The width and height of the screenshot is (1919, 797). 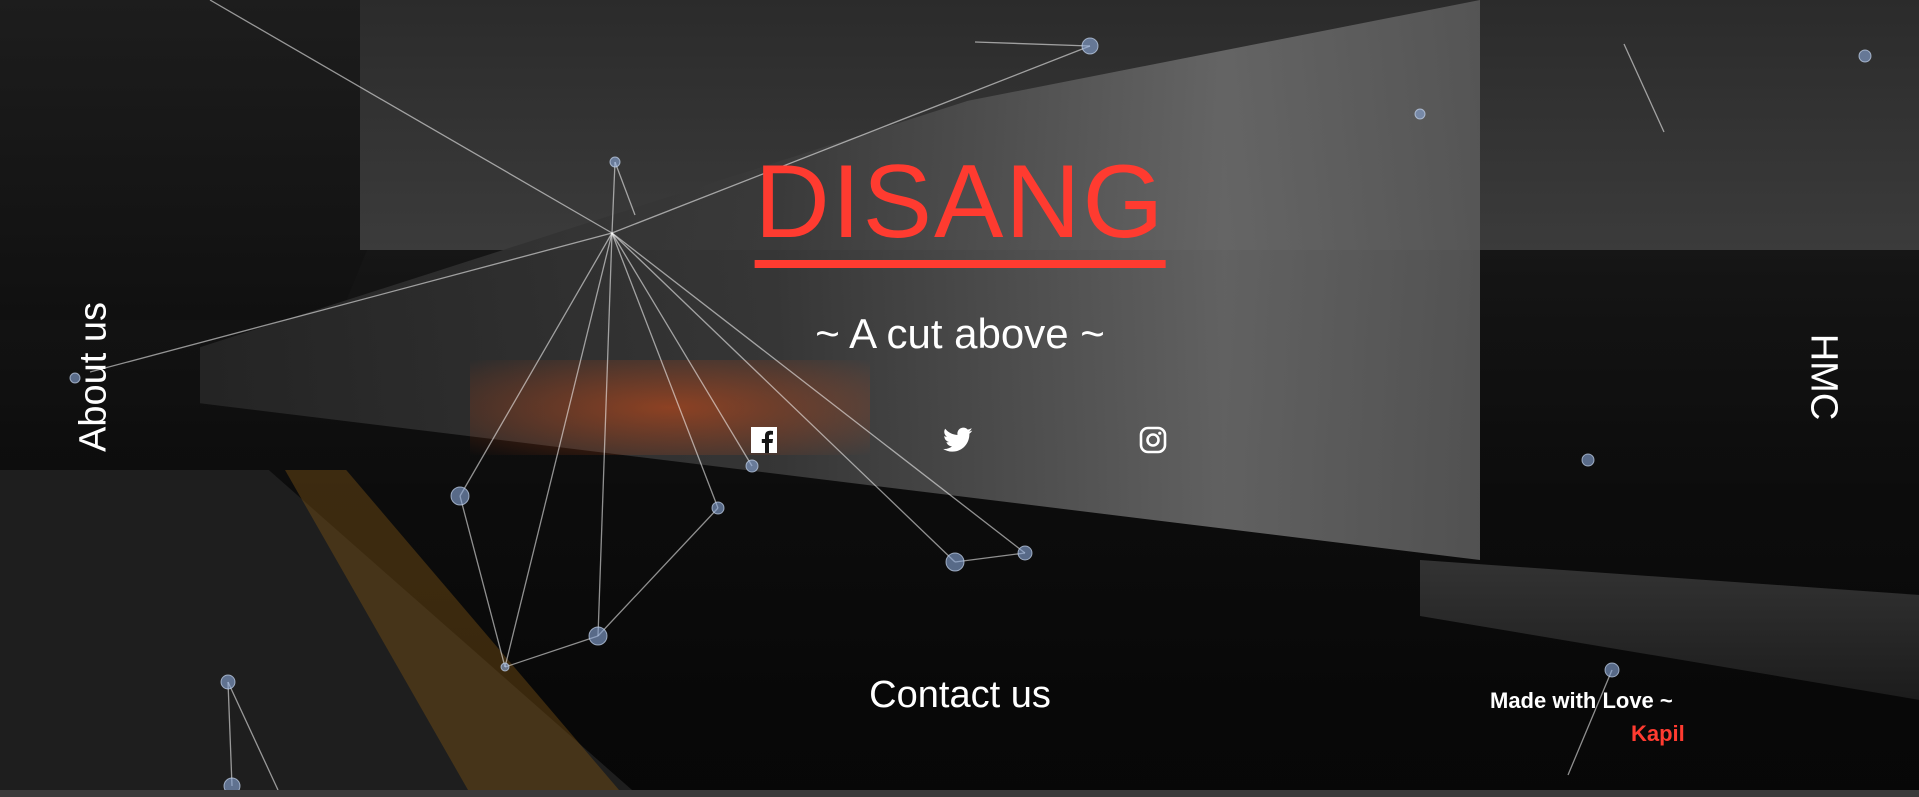 I want to click on brand-title: DISANG, so click(x=960, y=209).